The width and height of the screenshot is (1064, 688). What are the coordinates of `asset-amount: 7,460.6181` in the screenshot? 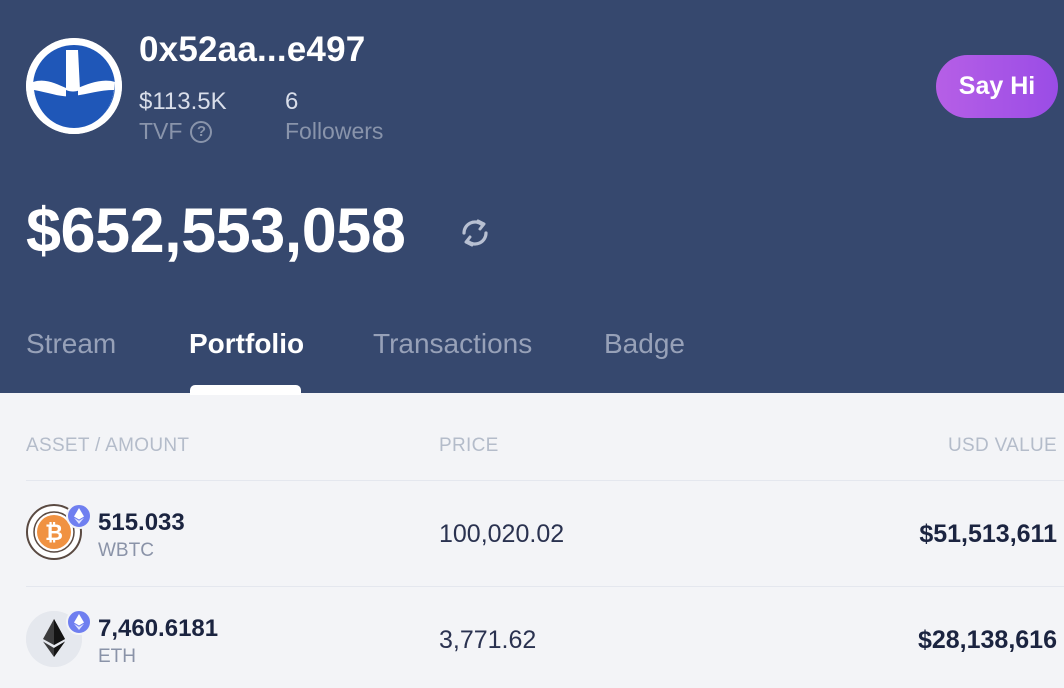 It's located at (158, 628).